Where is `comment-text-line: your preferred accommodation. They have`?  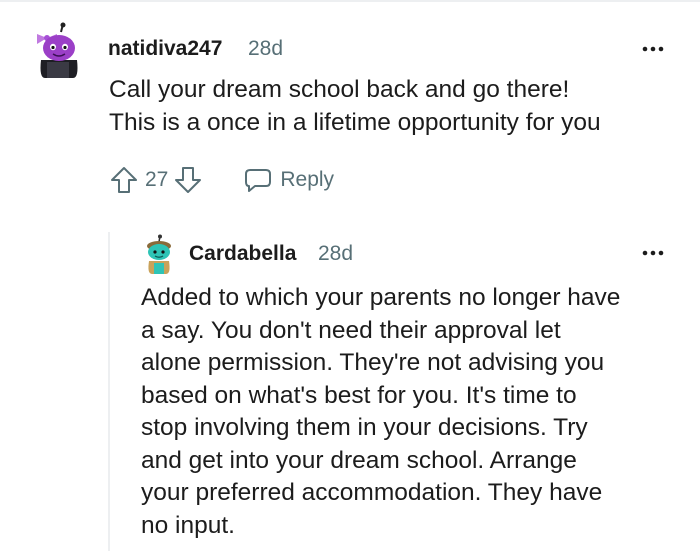
comment-text-line: your preferred accommodation. They have is located at coordinates (372, 492).